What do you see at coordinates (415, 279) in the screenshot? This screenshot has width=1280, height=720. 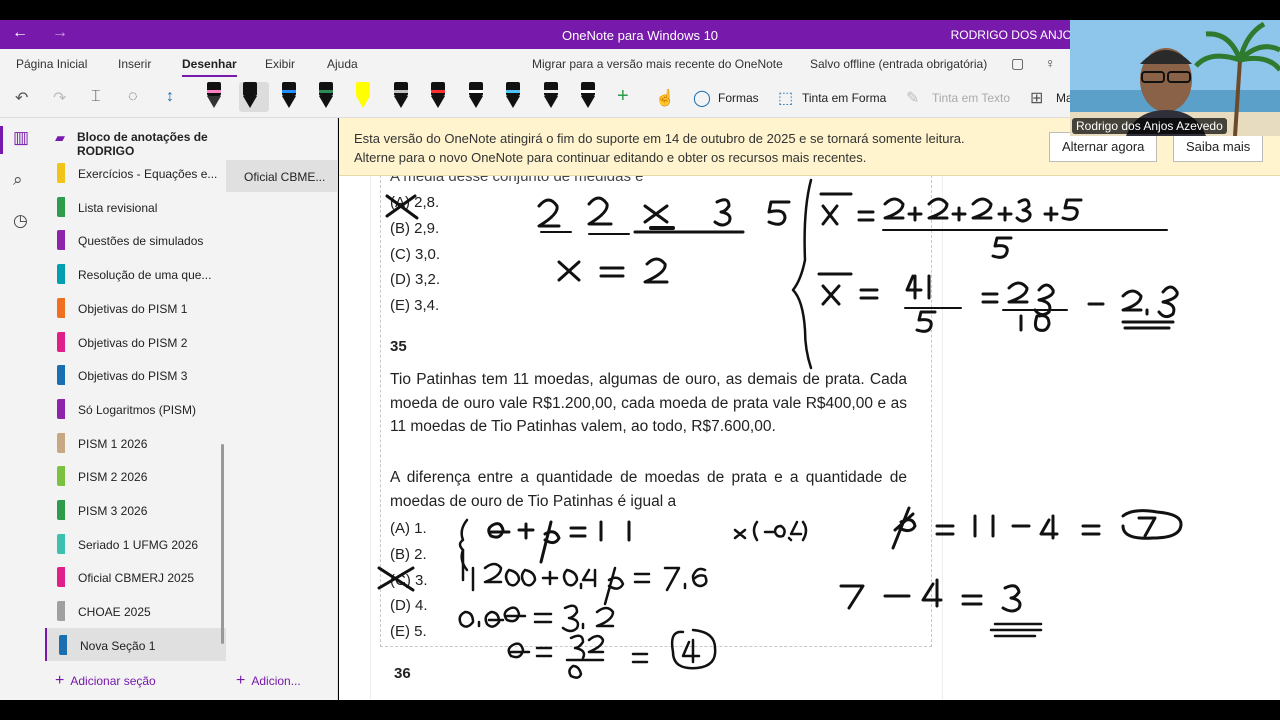 I see `q34-option-d: (D) 3,2.` at bounding box center [415, 279].